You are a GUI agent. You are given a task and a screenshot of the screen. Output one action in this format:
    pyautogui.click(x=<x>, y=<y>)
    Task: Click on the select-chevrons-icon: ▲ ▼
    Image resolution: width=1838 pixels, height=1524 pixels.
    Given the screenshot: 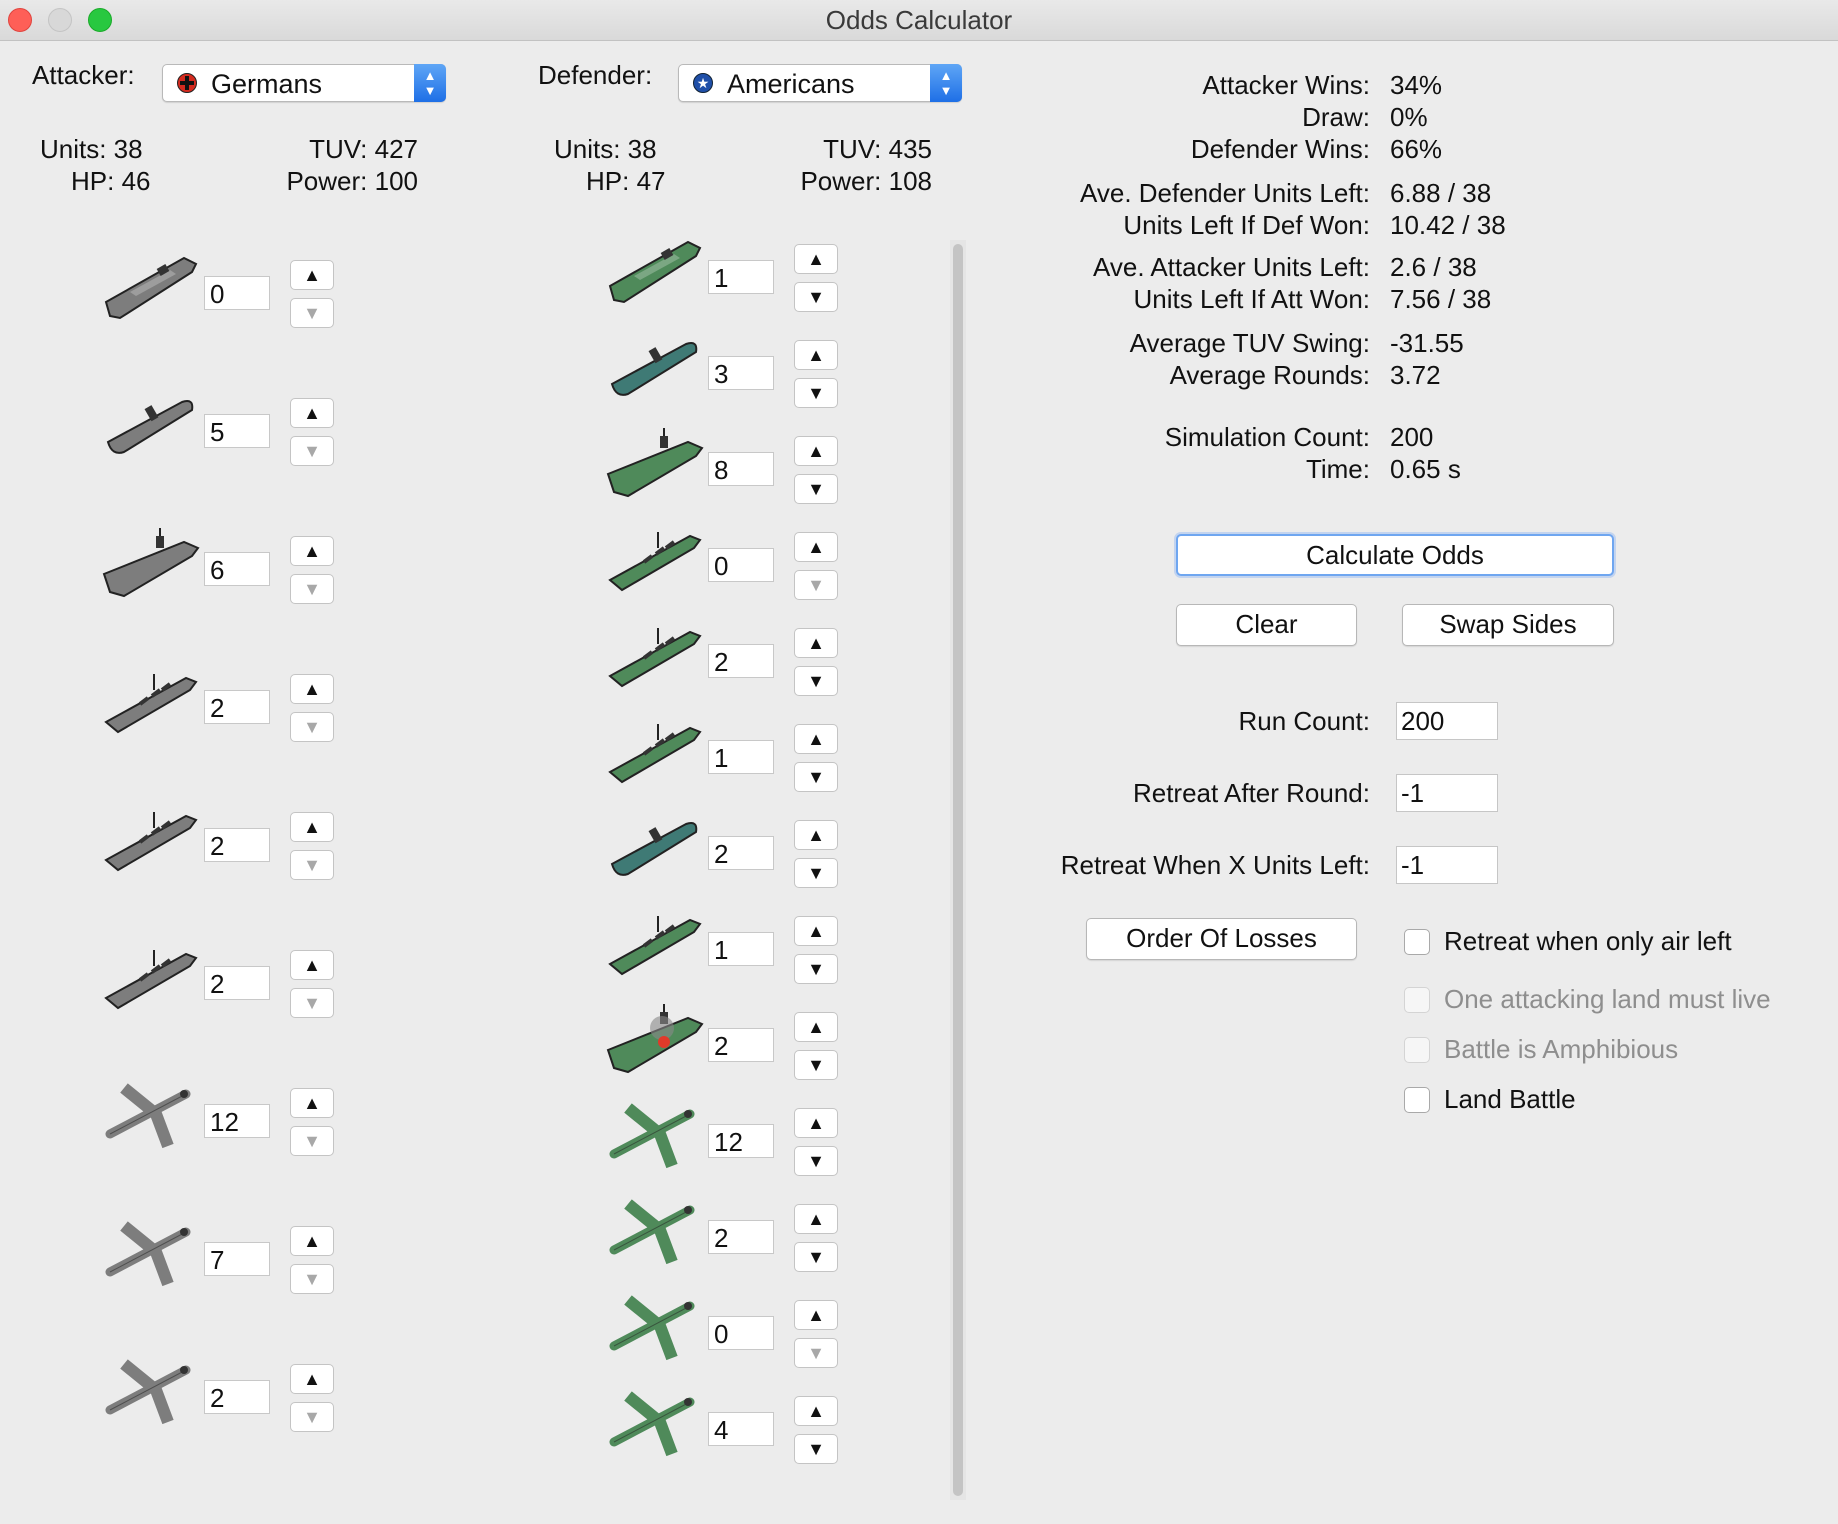 What is the action you would take?
    pyautogui.click(x=946, y=83)
    